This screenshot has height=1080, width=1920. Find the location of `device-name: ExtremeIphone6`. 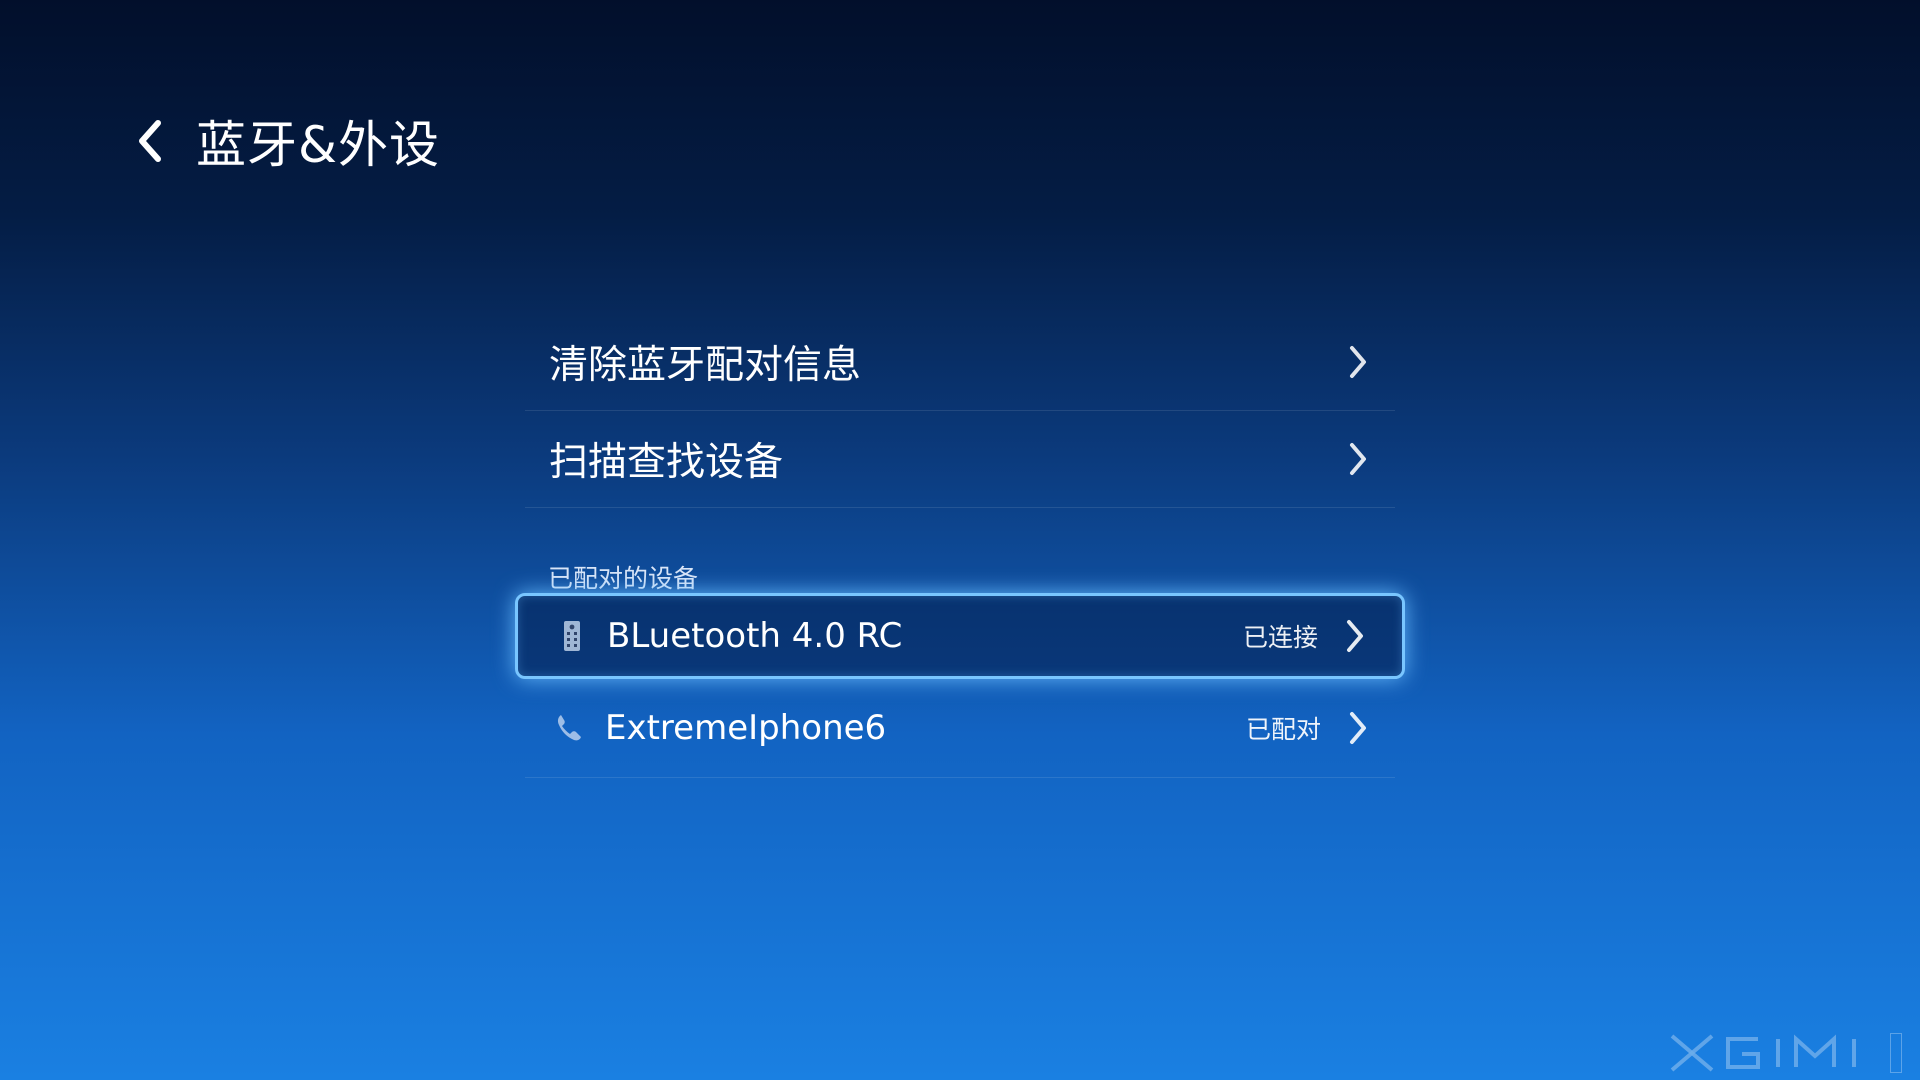

device-name: ExtremeIphone6 is located at coordinates (746, 728).